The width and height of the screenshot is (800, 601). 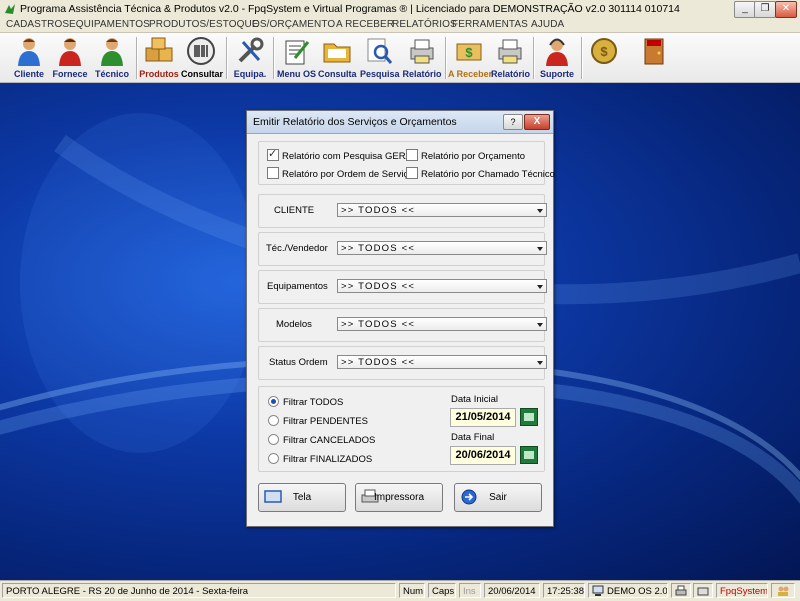 What do you see at coordinates (337, 53) in the screenshot?
I see `folder-icon` at bounding box center [337, 53].